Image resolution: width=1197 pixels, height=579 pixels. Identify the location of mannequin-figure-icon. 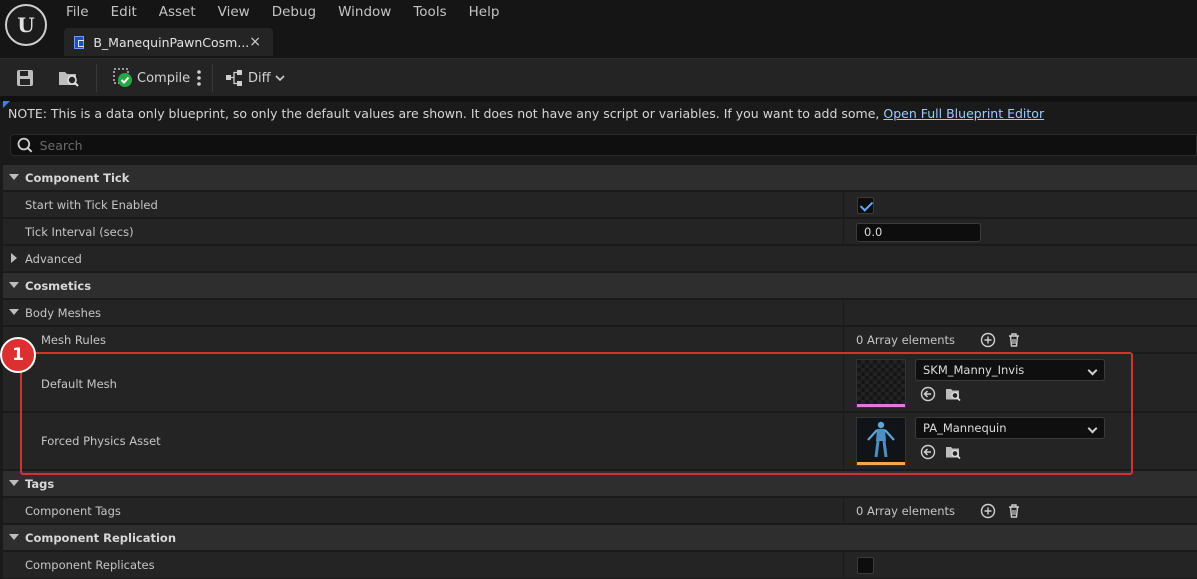
(881, 439).